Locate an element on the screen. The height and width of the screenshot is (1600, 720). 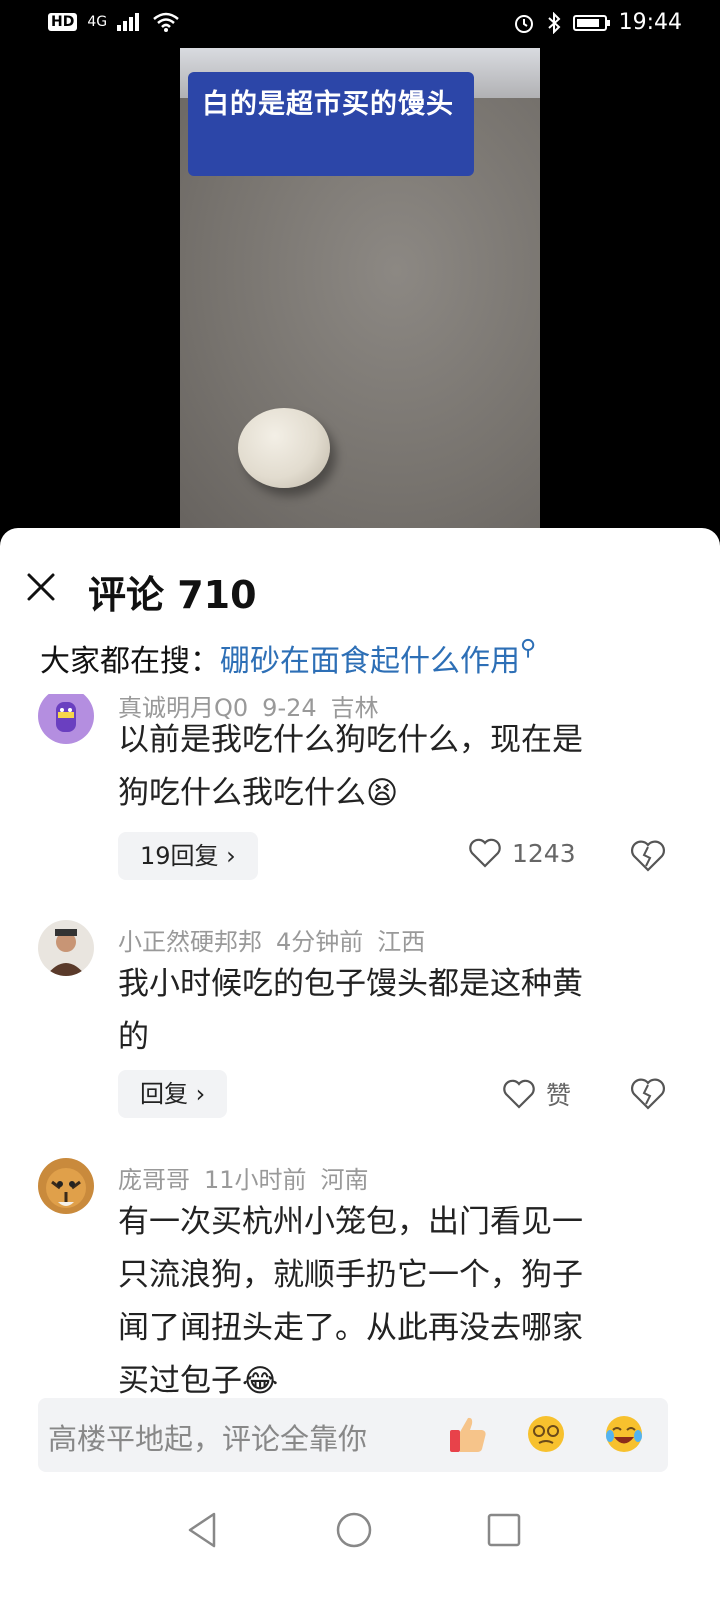
comment-line: 我小时候吃的包子馒头都是这种黄 is located at coordinates (350, 984).